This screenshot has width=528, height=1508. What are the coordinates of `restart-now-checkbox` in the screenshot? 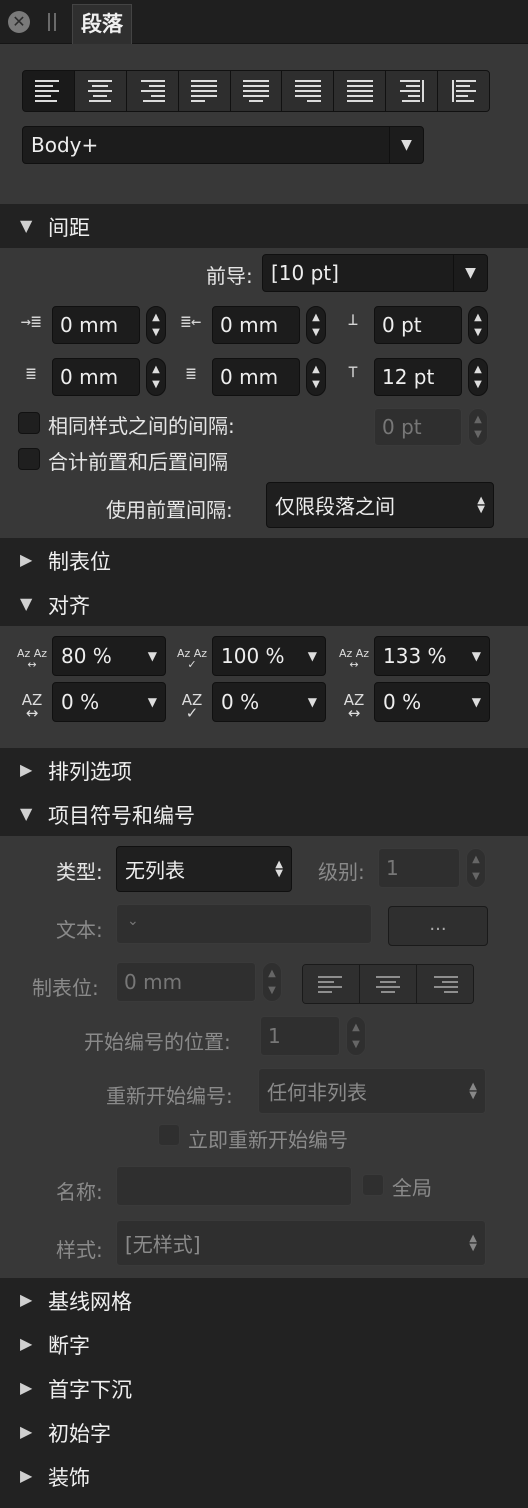 It's located at (169, 1135).